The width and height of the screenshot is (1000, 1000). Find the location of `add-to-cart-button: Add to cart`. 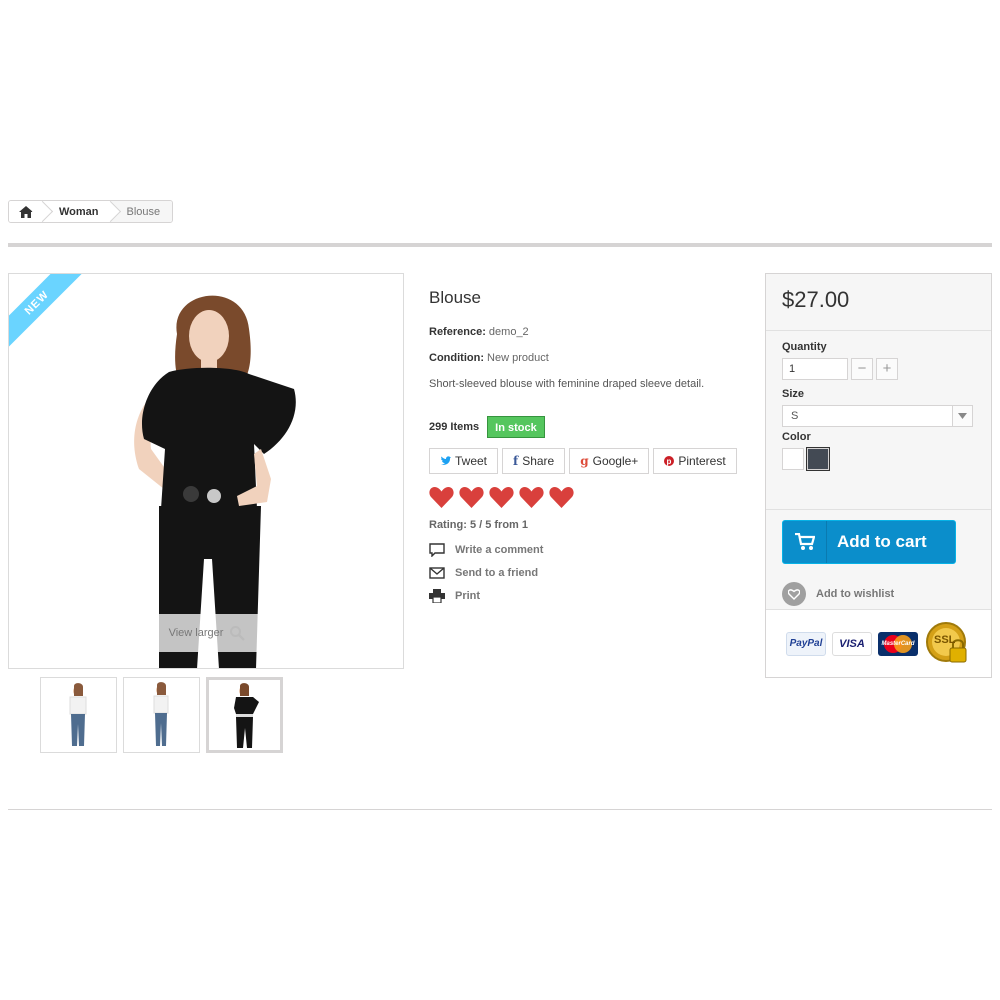

add-to-cart-button: Add to cart is located at coordinates (869, 542).